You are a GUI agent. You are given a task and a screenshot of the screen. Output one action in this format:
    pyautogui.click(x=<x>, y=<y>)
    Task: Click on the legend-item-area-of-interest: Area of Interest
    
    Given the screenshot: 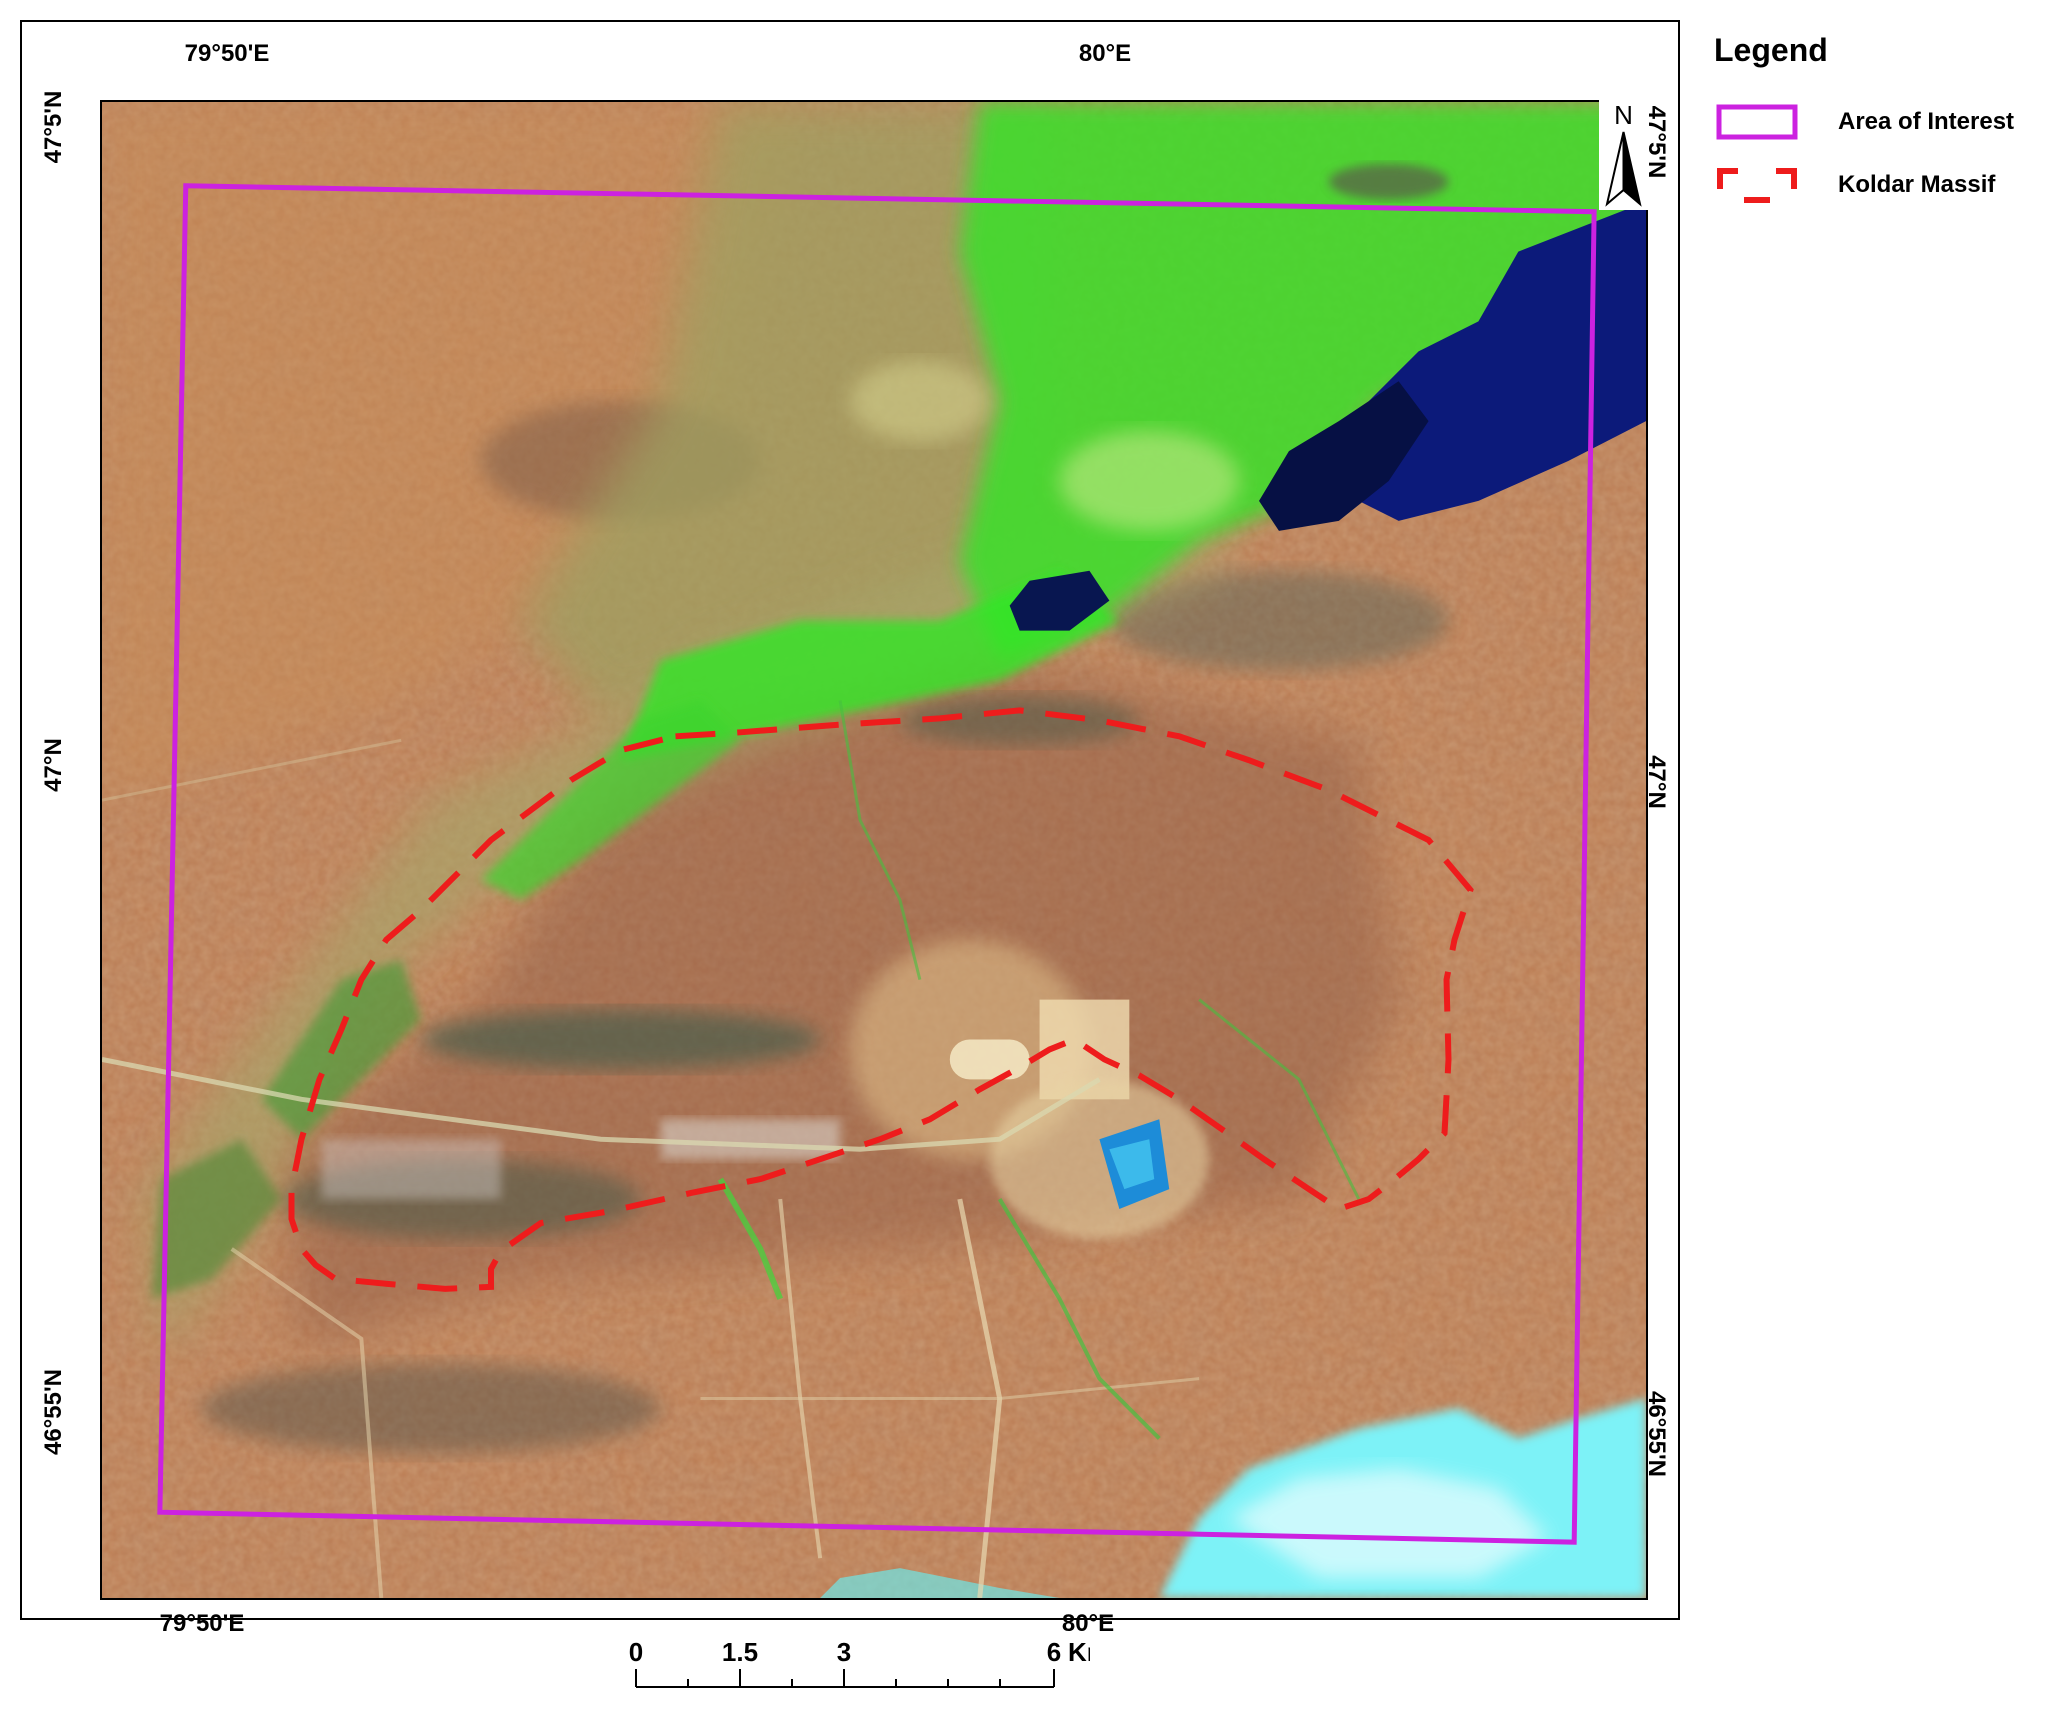 What is the action you would take?
    pyautogui.click(x=1865, y=122)
    